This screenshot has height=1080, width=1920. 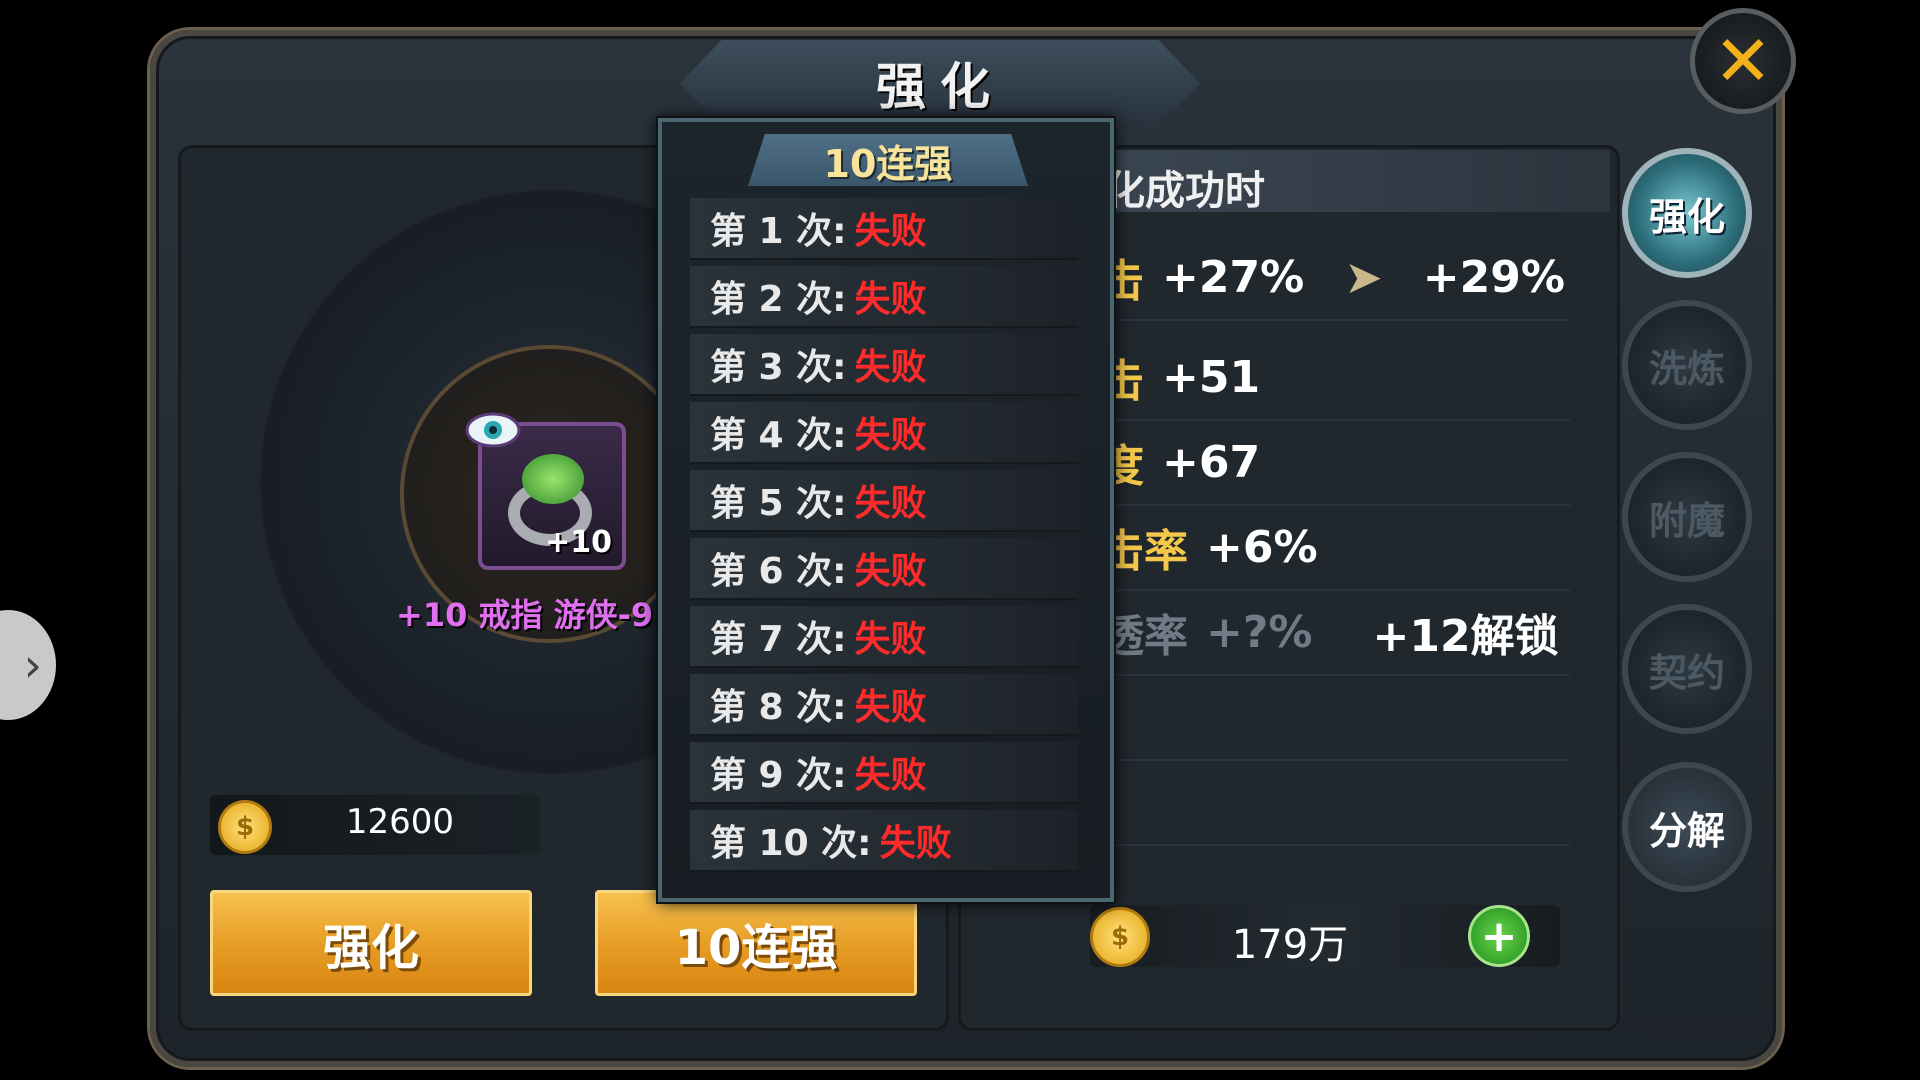 I want to click on attempt-label: 第 8 次:, so click(x=778, y=707).